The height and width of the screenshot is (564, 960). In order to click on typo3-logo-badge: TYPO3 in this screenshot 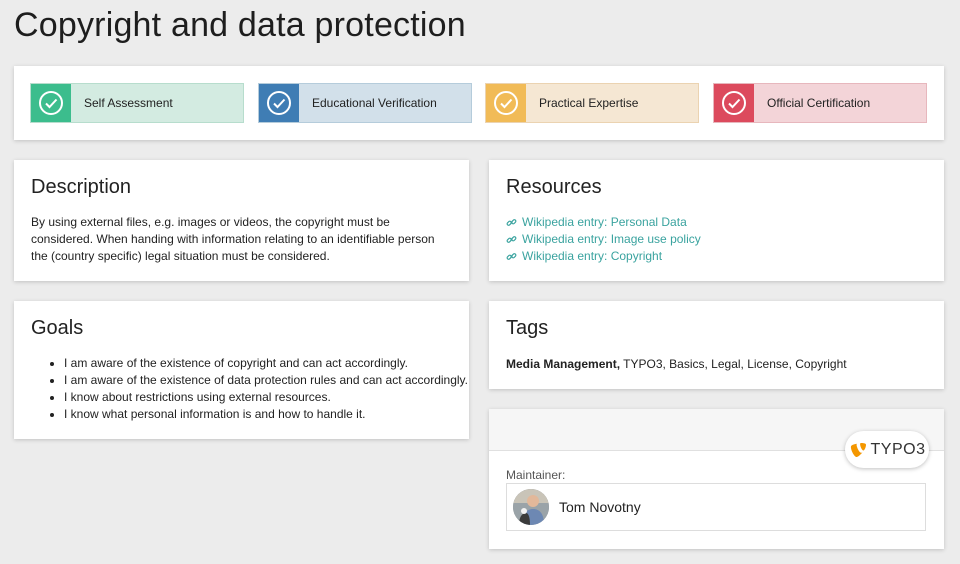, I will do `click(887, 449)`.